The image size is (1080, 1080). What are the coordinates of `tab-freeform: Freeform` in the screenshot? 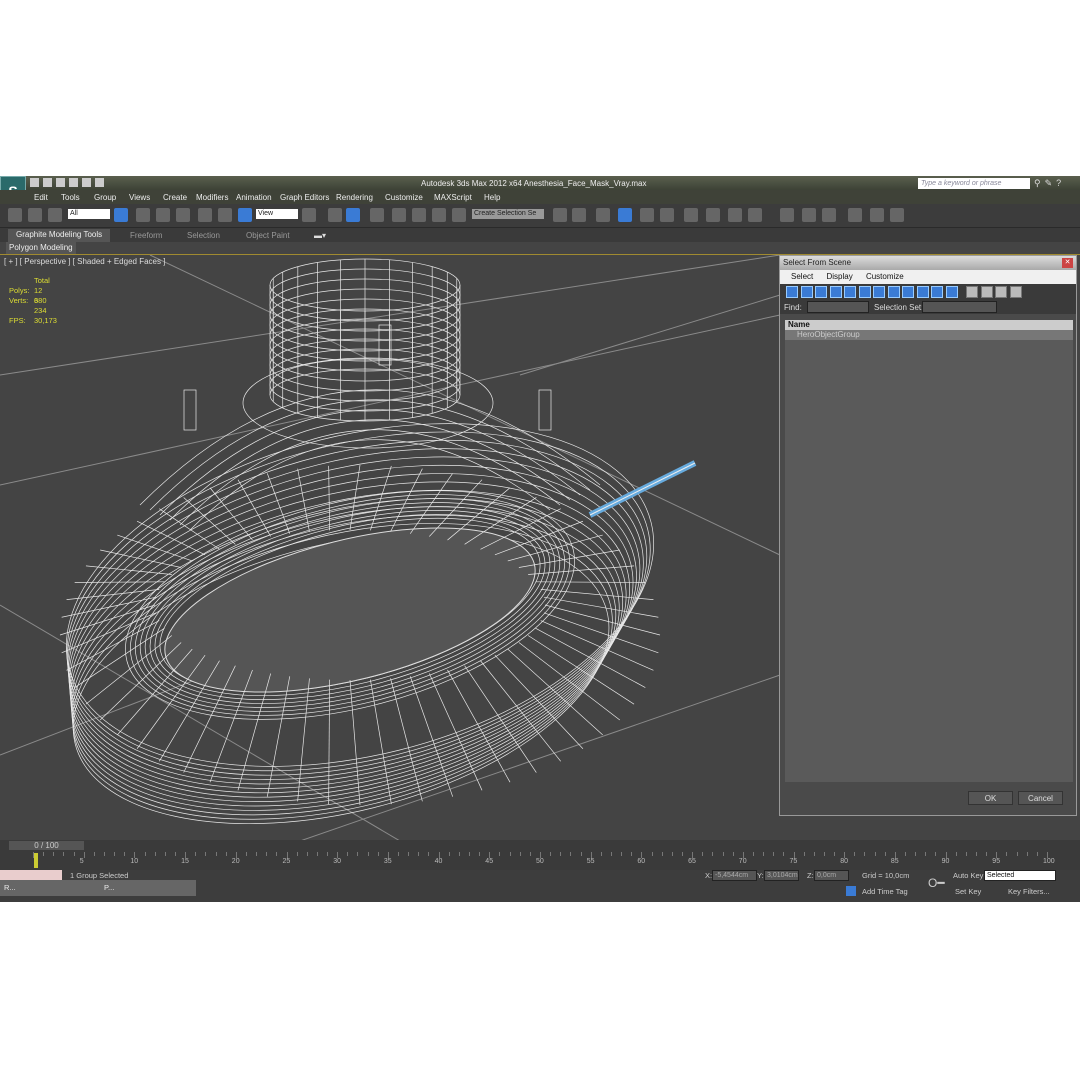 It's located at (146, 235).